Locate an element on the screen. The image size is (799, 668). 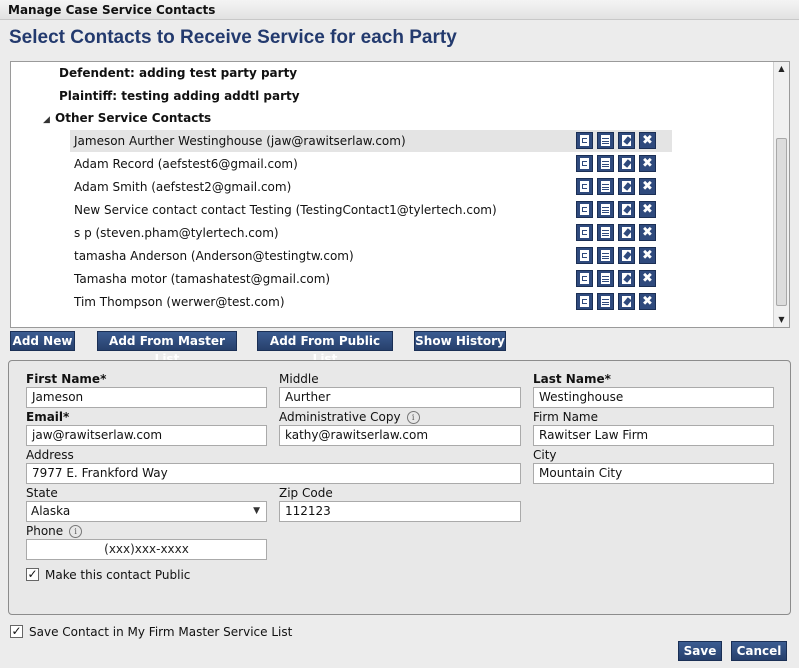
address-field: 7977 E. Frankford Way is located at coordinates (273, 473).